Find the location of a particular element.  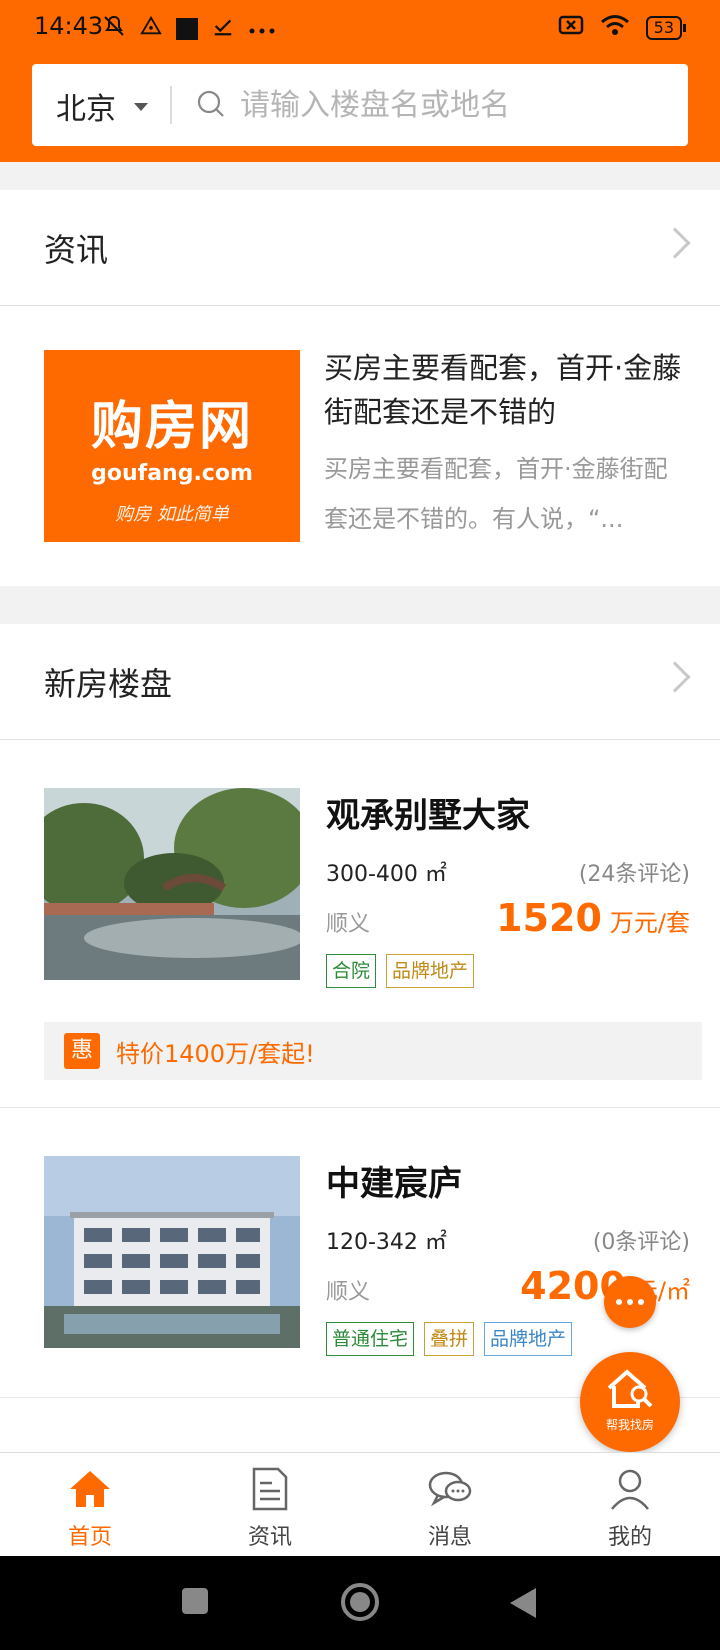

tag: 普通住宅 is located at coordinates (370, 1339).